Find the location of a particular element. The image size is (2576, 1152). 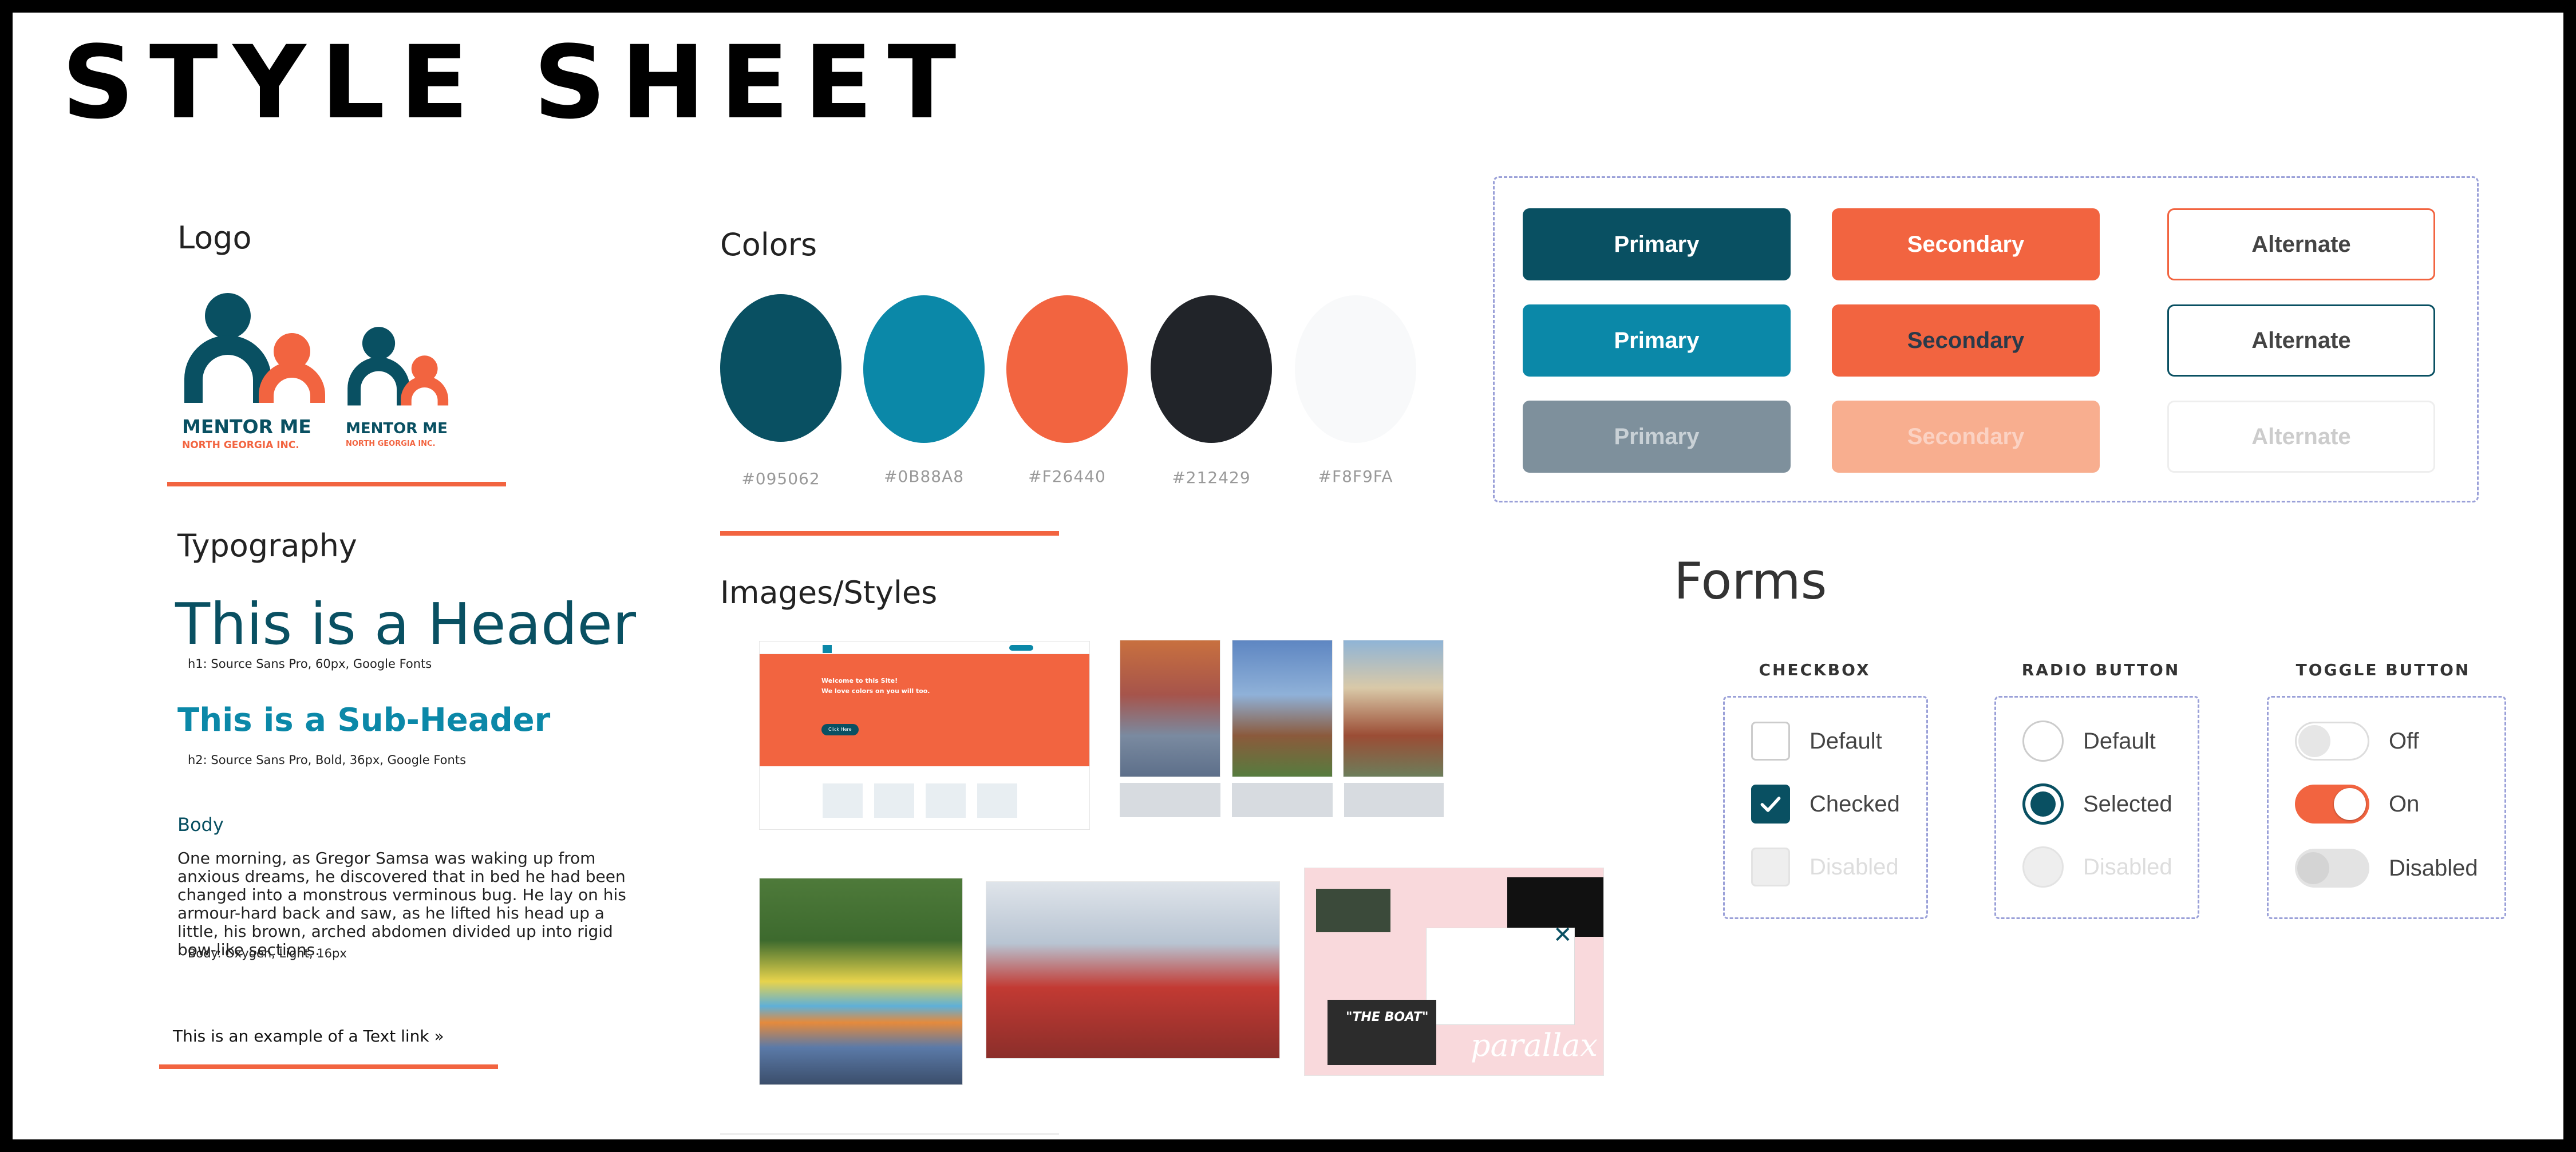

color-swatch-orange is located at coordinates (1067, 369).